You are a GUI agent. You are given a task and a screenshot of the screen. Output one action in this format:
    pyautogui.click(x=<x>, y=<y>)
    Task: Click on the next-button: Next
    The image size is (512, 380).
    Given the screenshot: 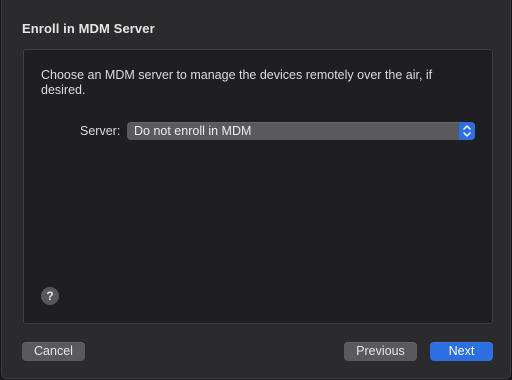 What is the action you would take?
    pyautogui.click(x=461, y=351)
    